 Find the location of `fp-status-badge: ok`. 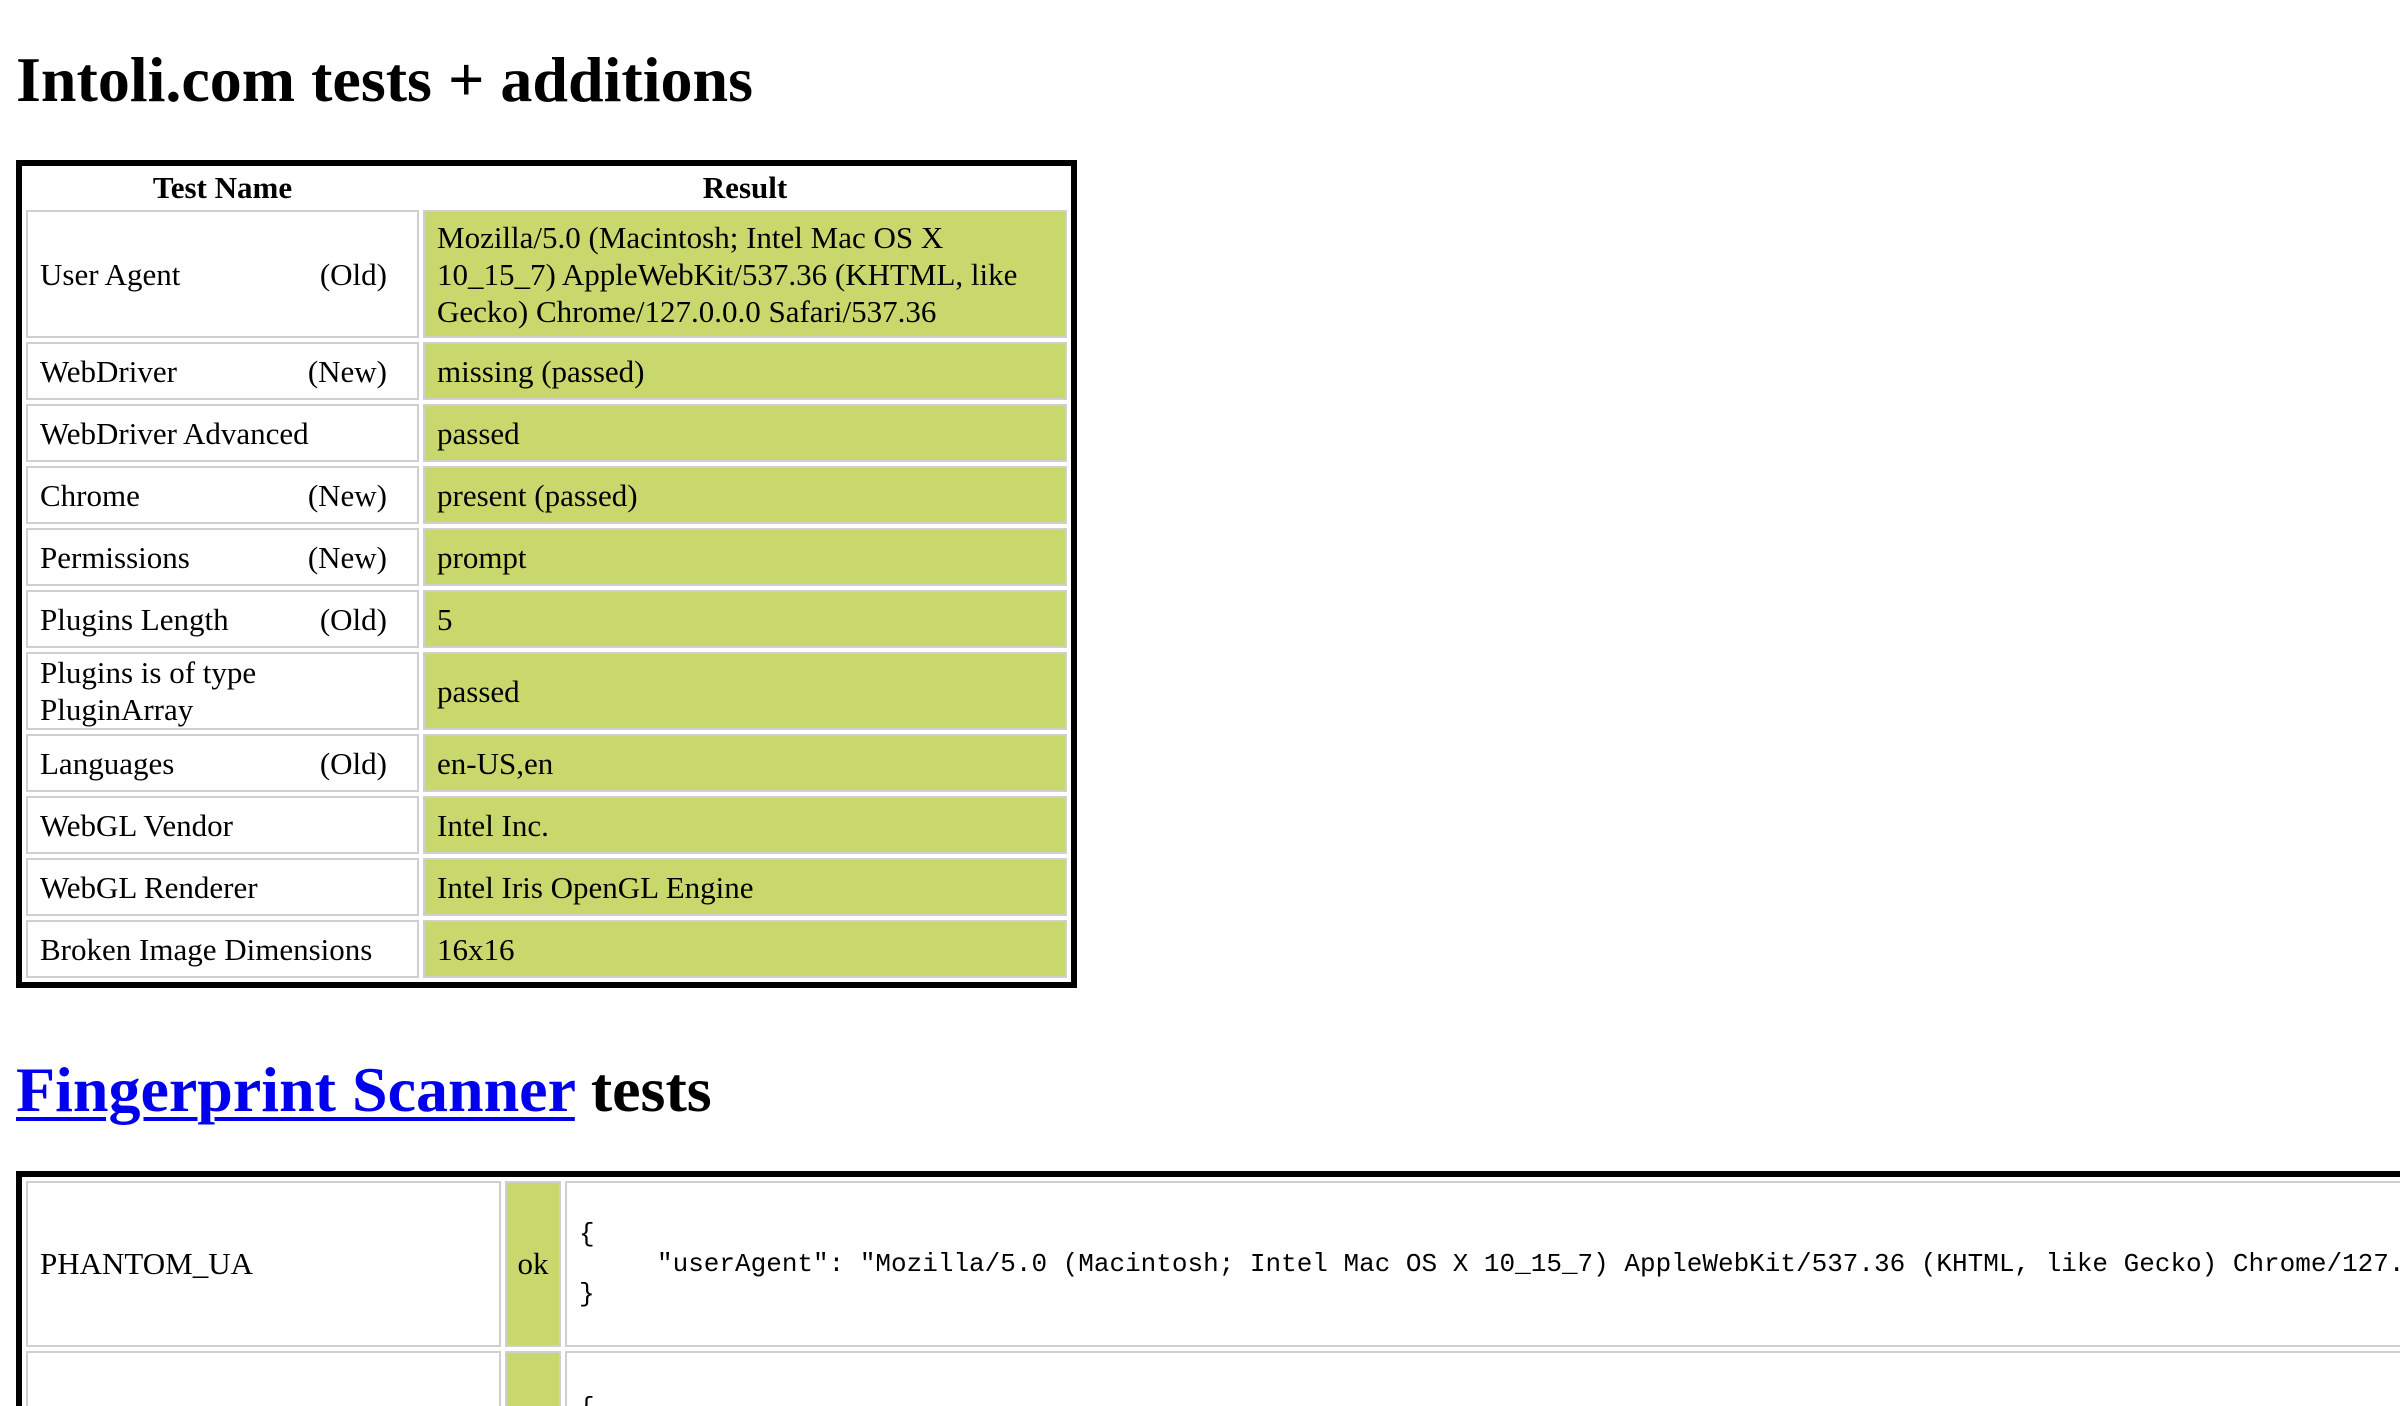

fp-status-badge: ok is located at coordinates (533, 1264).